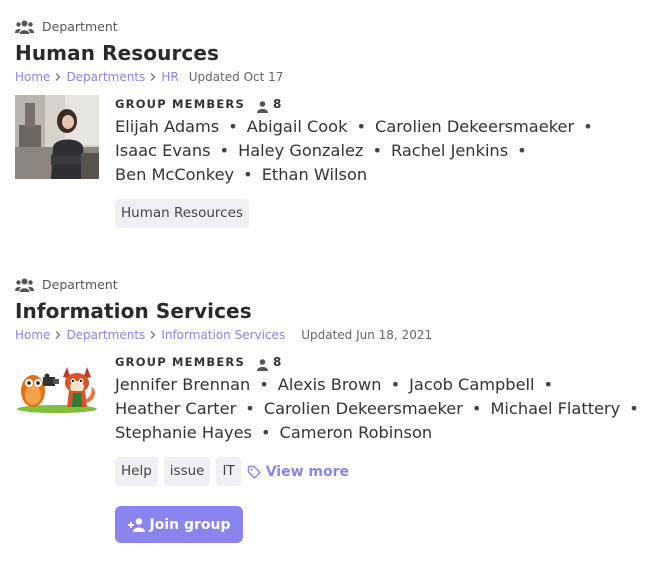  What do you see at coordinates (367, 335) in the screenshot?
I see `updated-timestamp: Updated Jun 18, 2021` at bounding box center [367, 335].